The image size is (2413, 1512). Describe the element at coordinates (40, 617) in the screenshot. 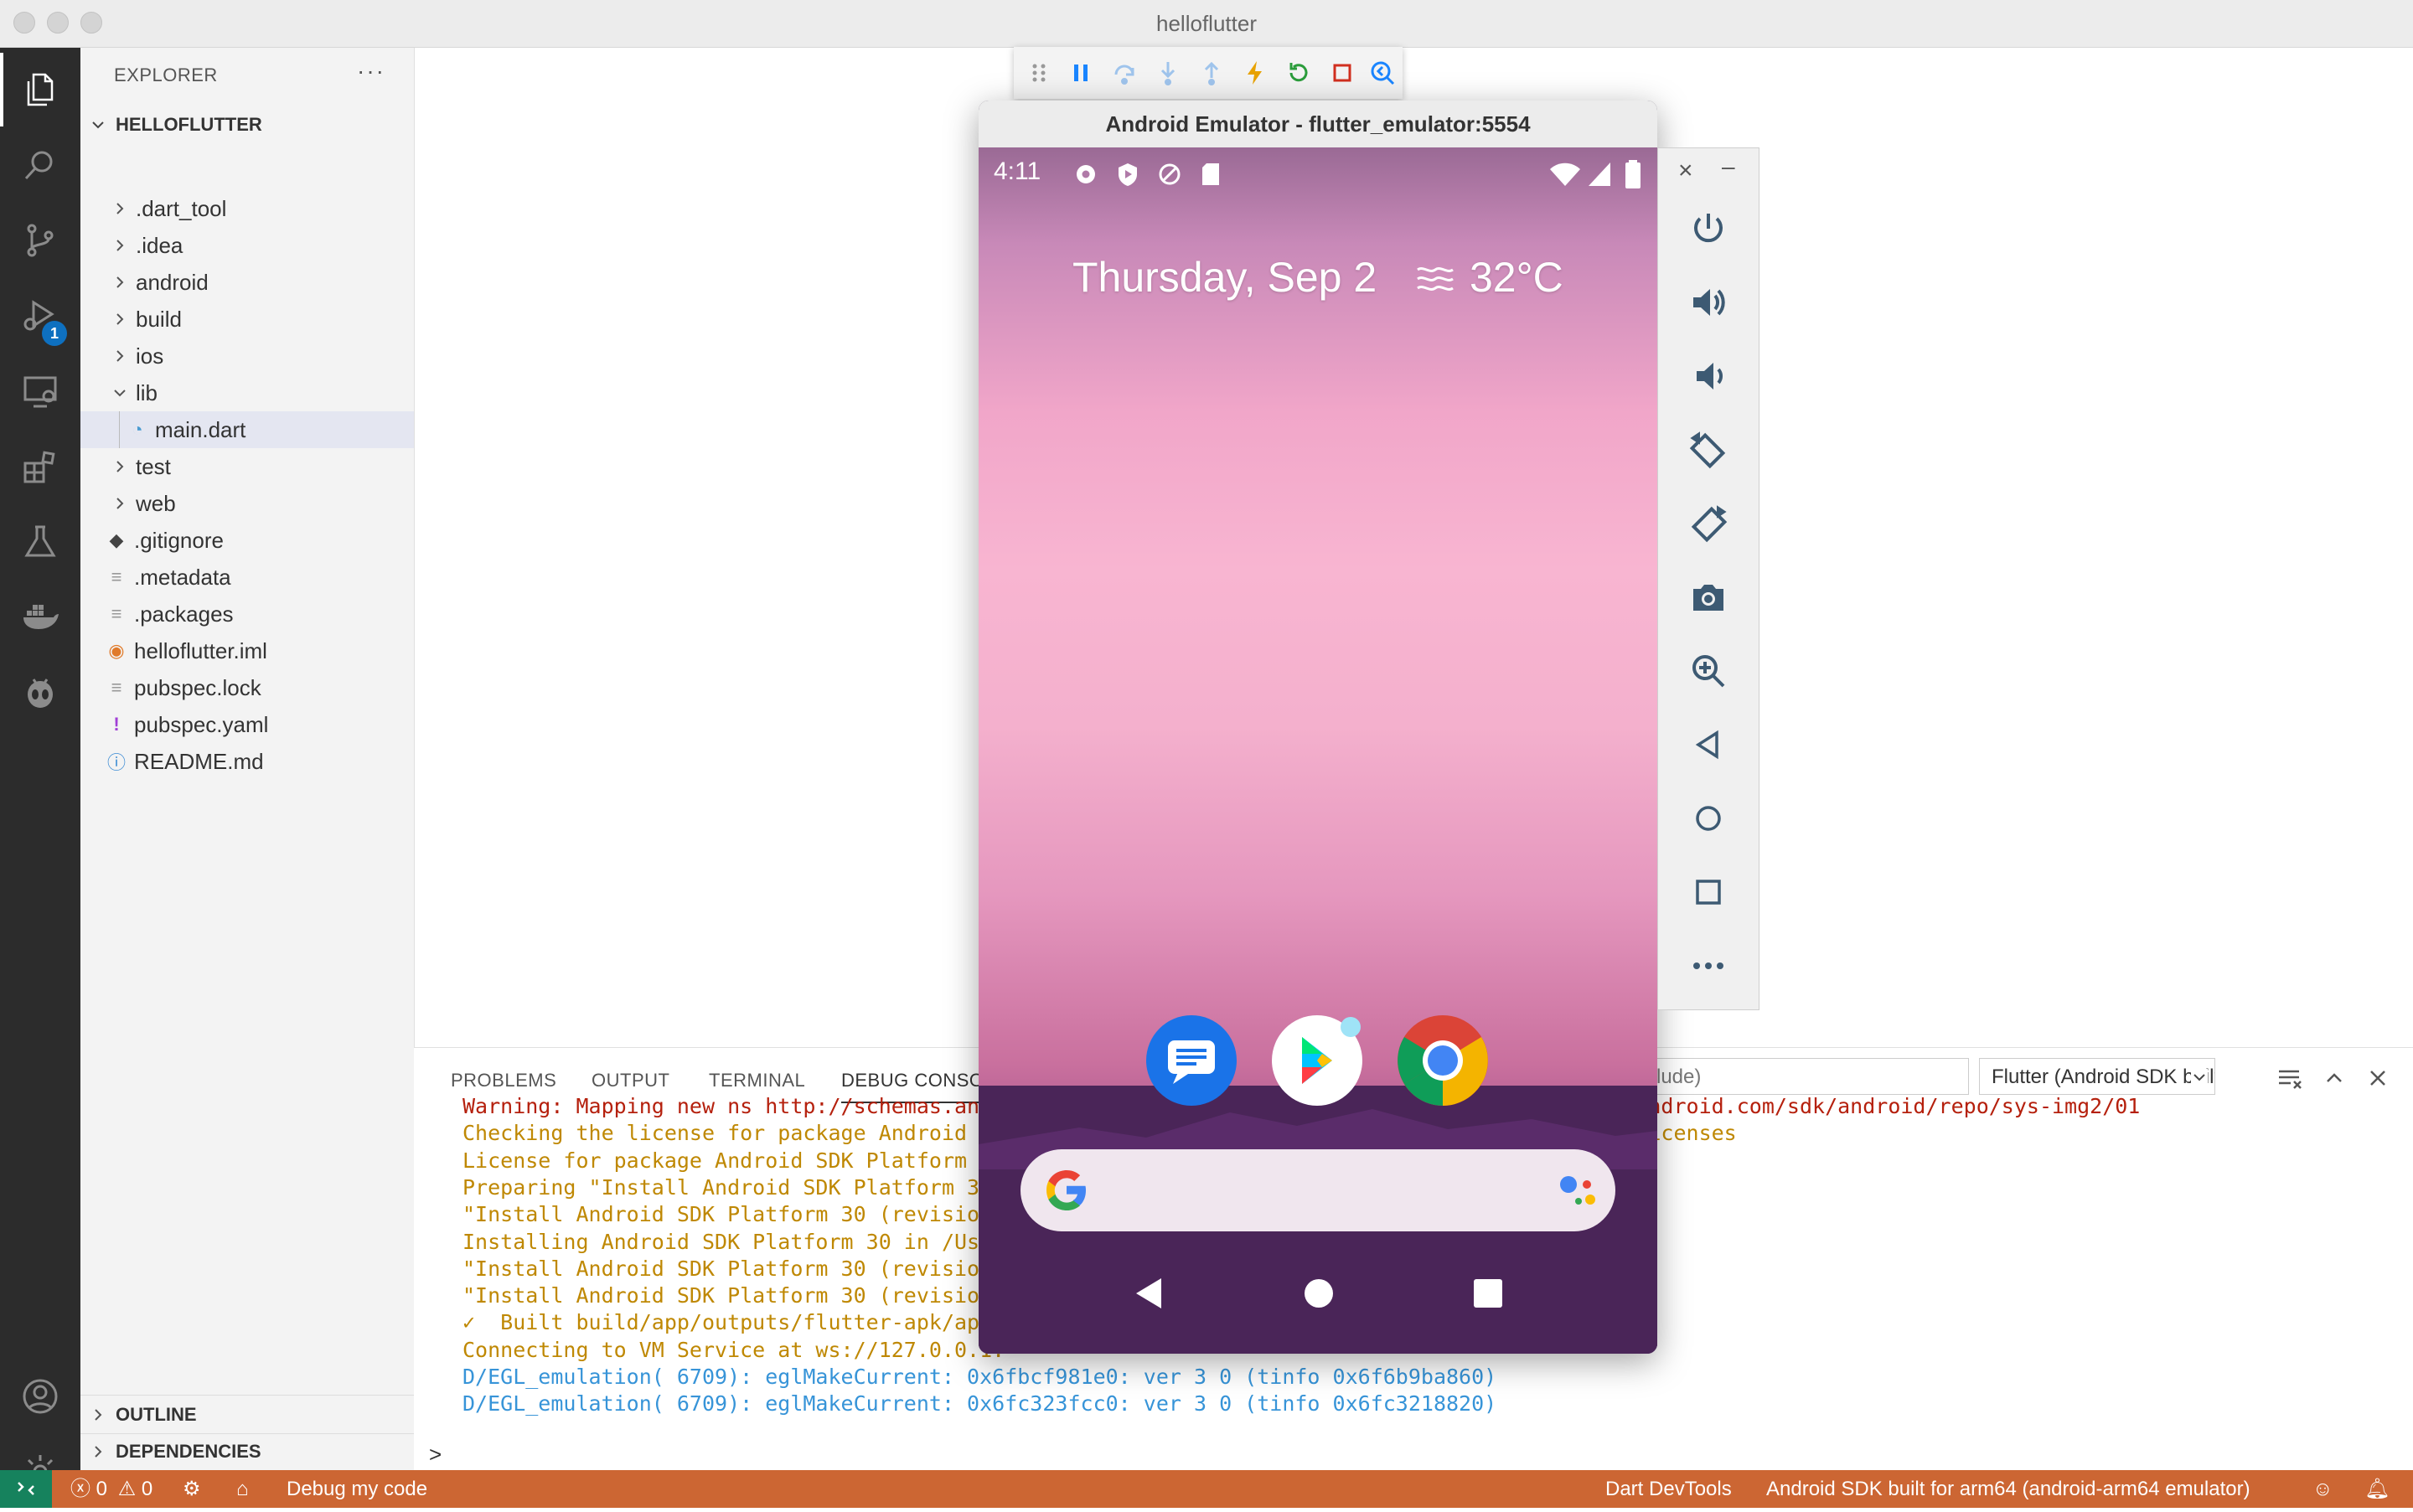

I see `docker-activity` at that location.